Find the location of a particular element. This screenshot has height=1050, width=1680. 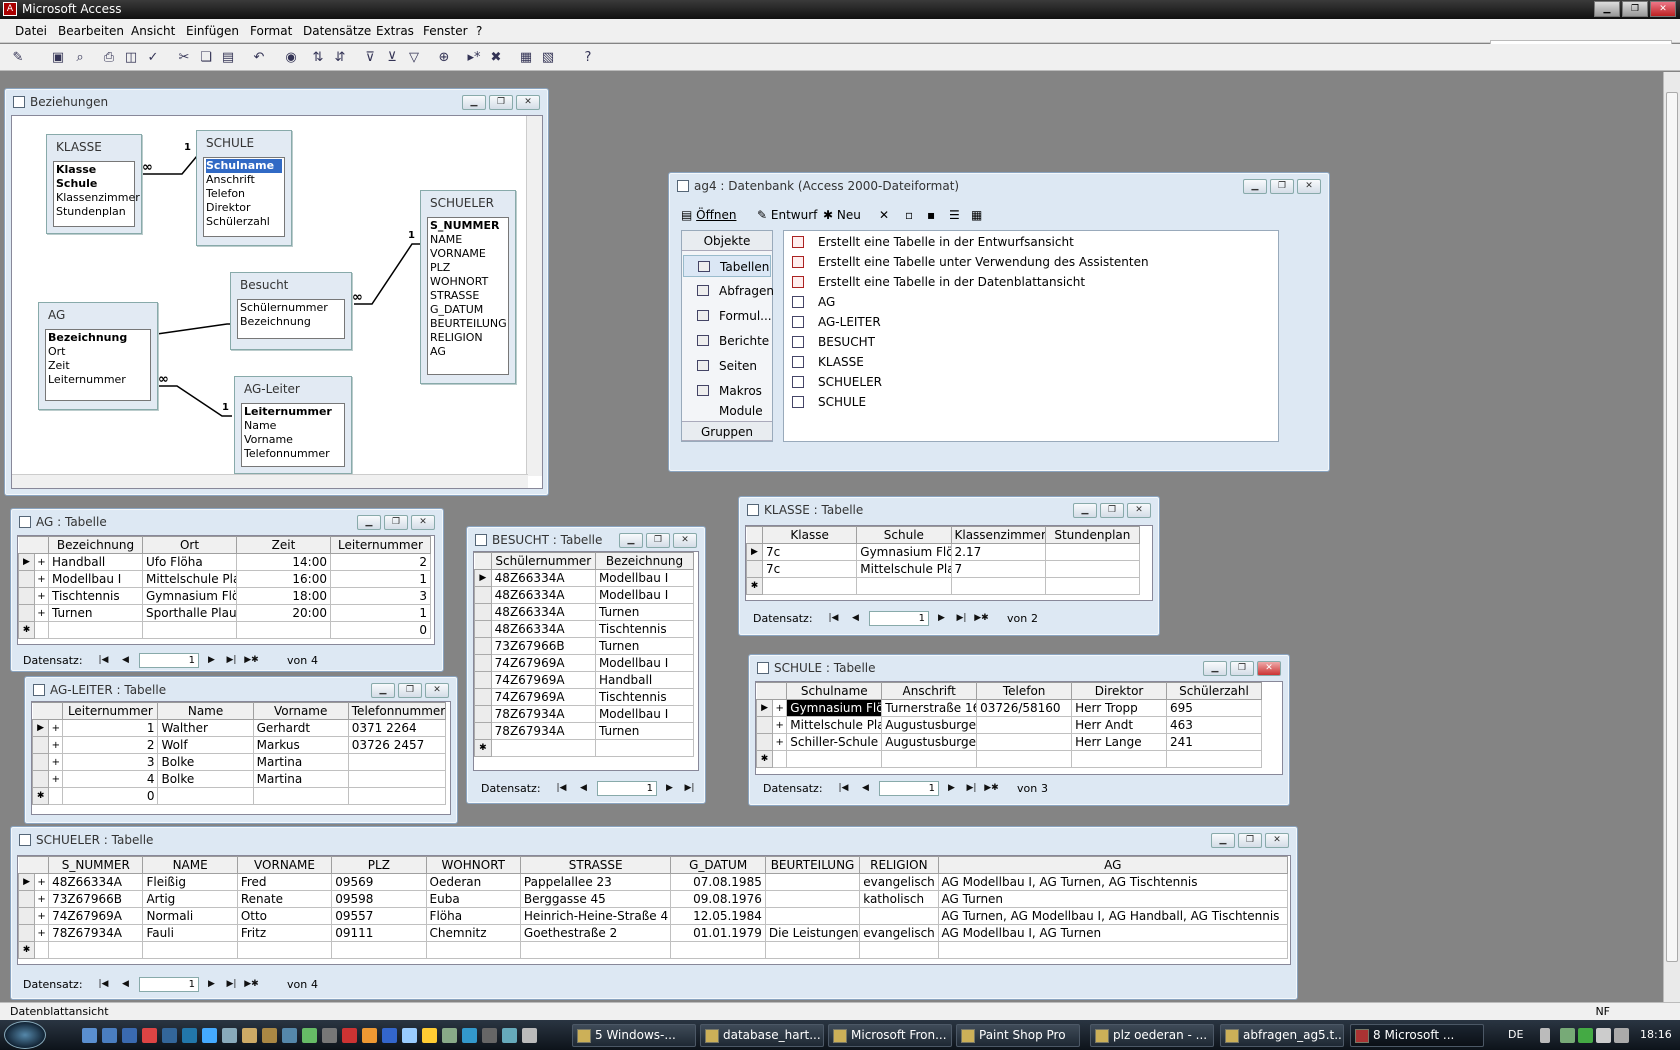

show-desktop-icon is located at coordinates (89, 1035).